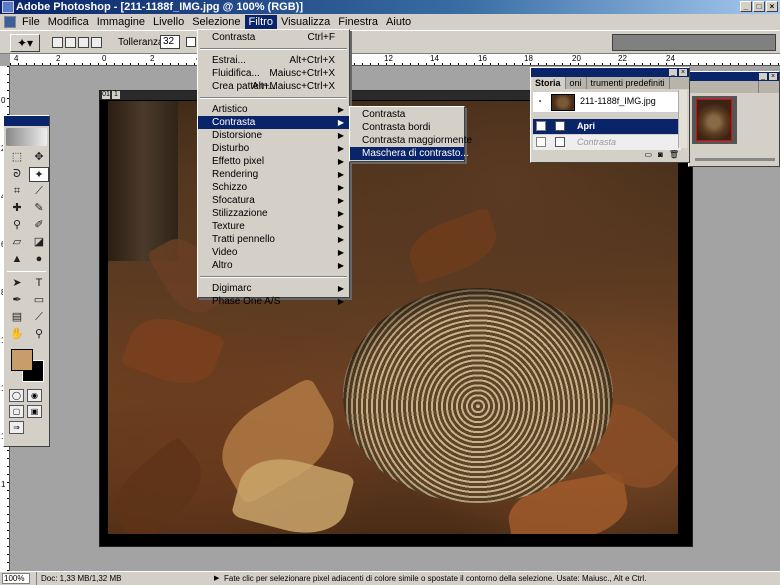  What do you see at coordinates (273, 86) in the screenshot?
I see `menu-item-crea-pattern: Crea pattern... Alt+Maiusc+Ctrl+X` at bounding box center [273, 86].